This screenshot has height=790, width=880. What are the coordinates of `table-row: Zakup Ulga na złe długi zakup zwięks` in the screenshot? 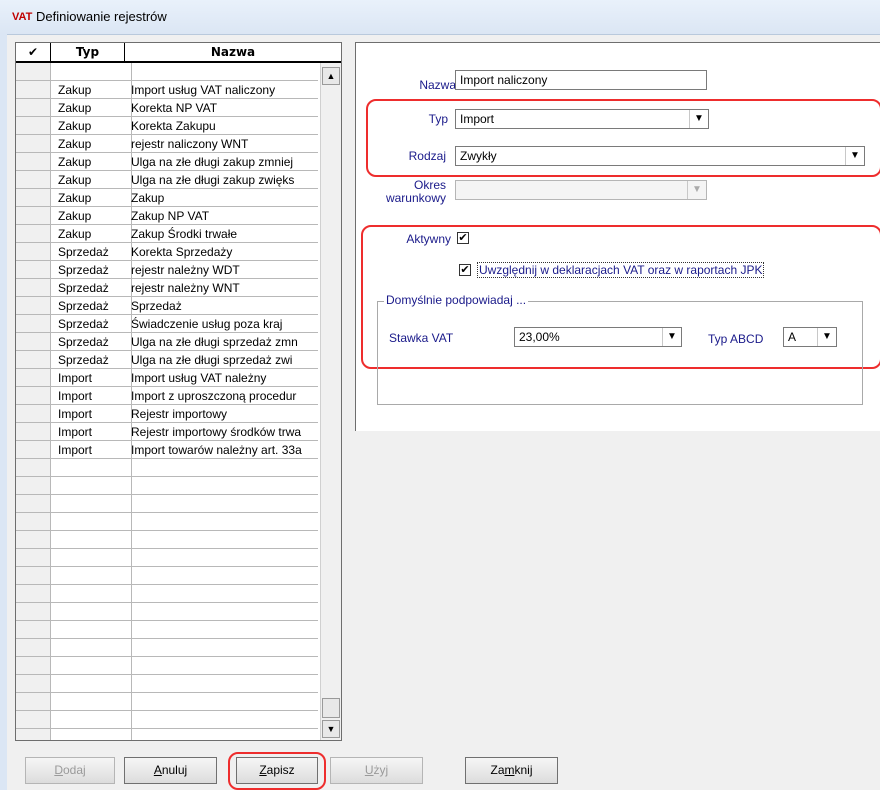 It's located at (167, 180).